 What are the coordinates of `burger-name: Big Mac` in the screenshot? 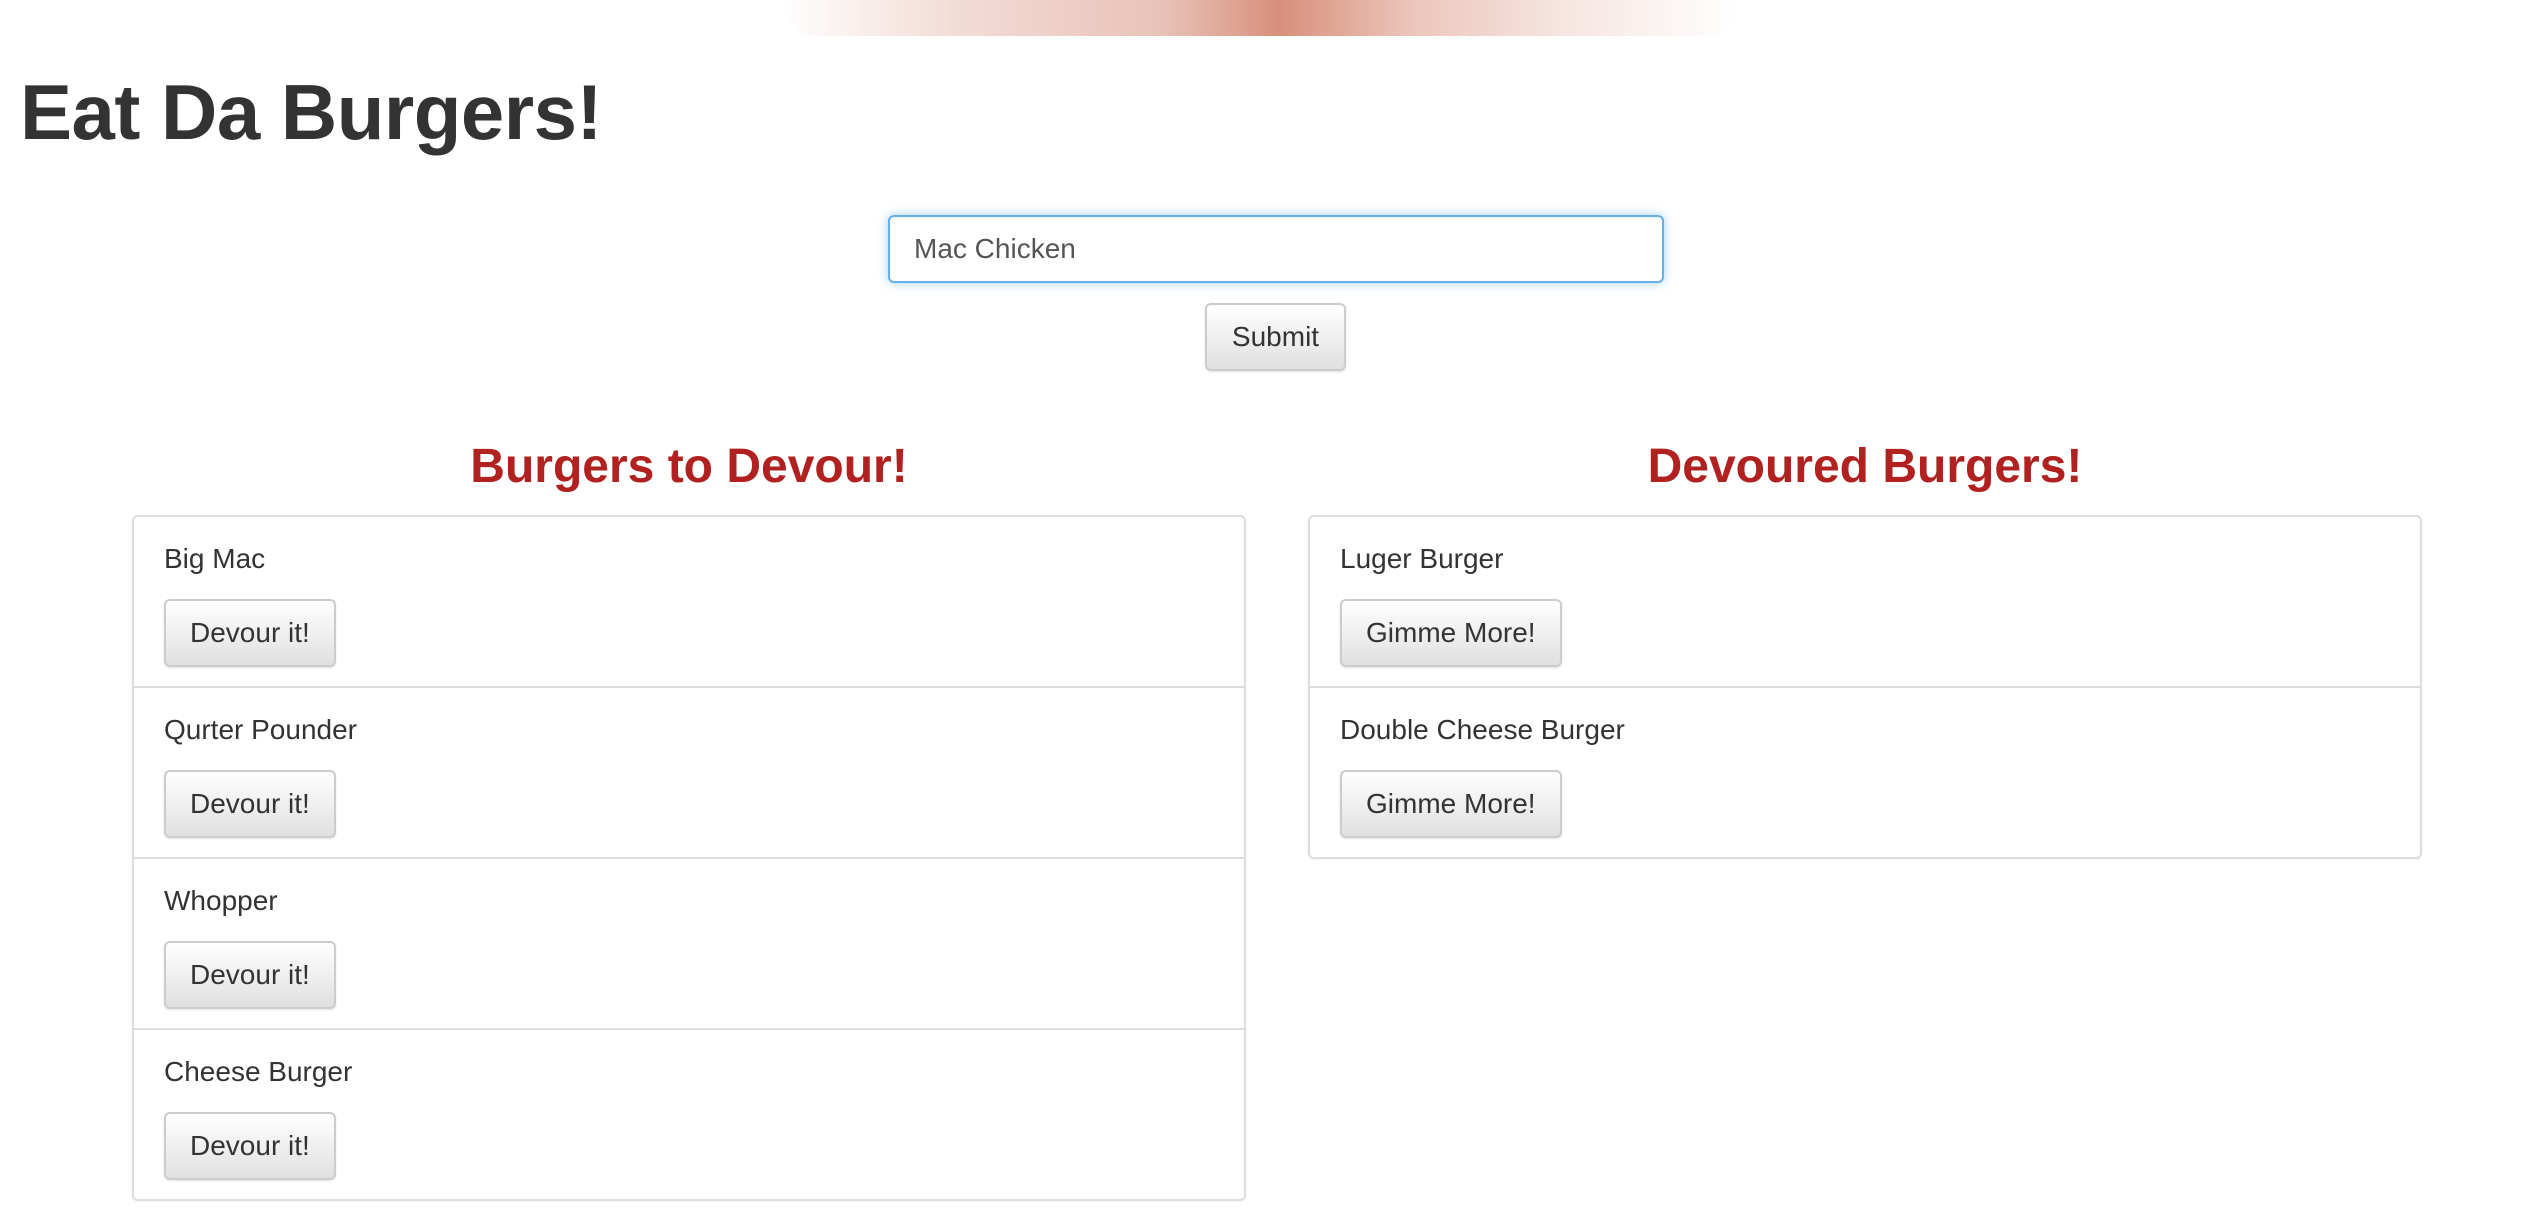 It's located at (215, 558).